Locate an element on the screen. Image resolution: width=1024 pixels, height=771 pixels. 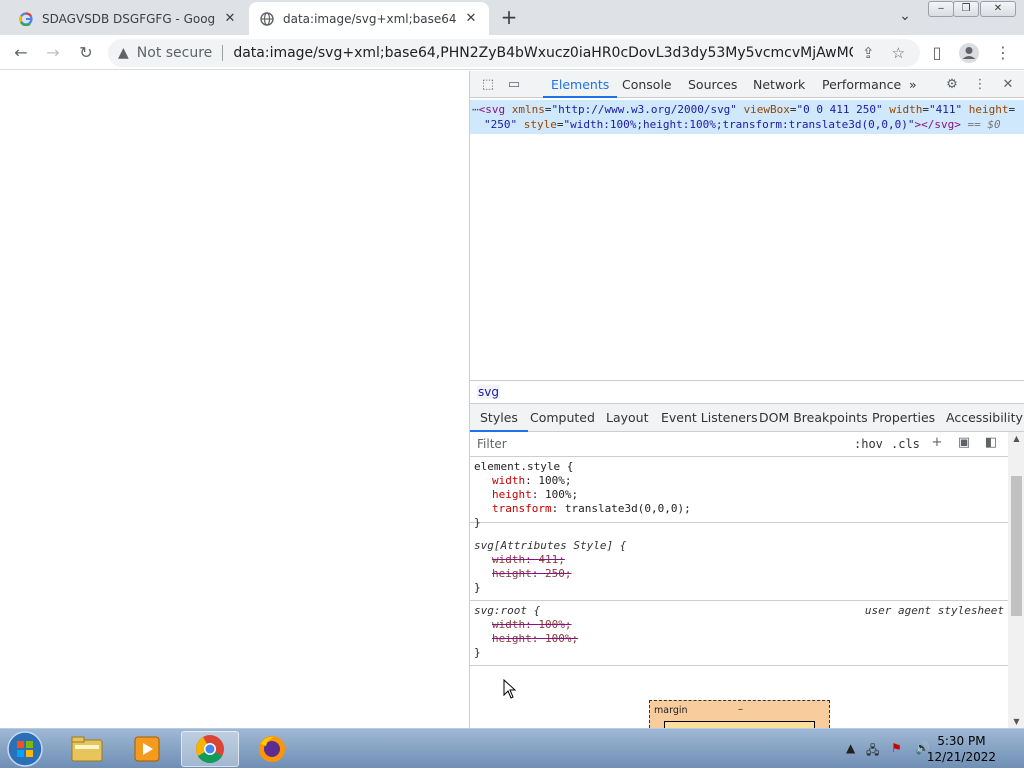
tab-title: SDAGVSDB DSGFGFG - Google S is located at coordinates (129, 18).